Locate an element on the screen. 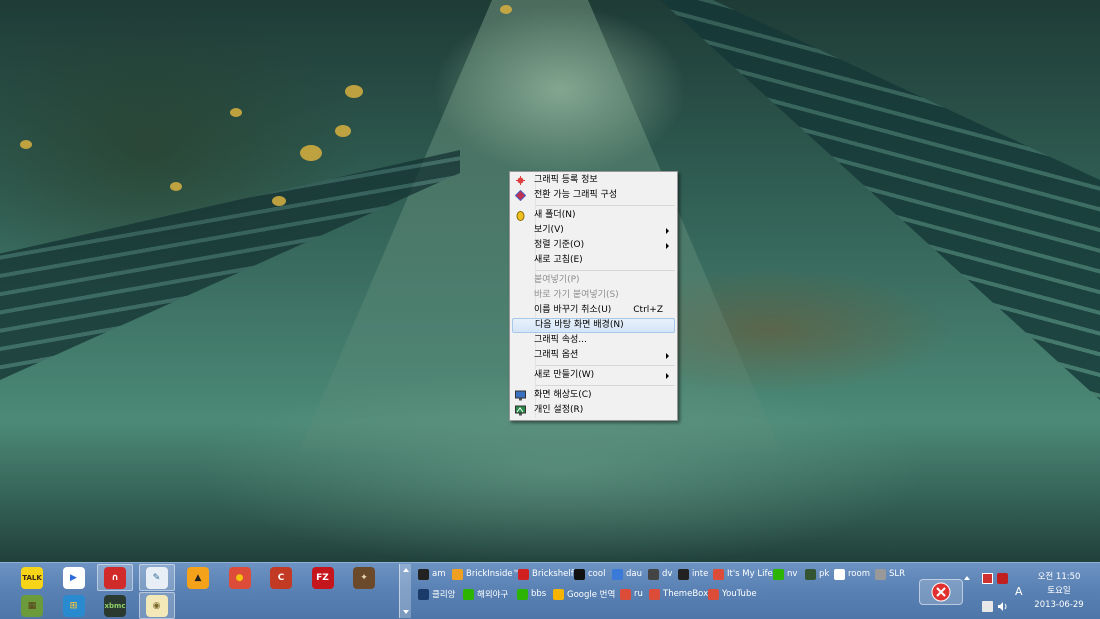 The image size is (1100, 619). link-links_row1-1: am is located at coordinates (432, 574).